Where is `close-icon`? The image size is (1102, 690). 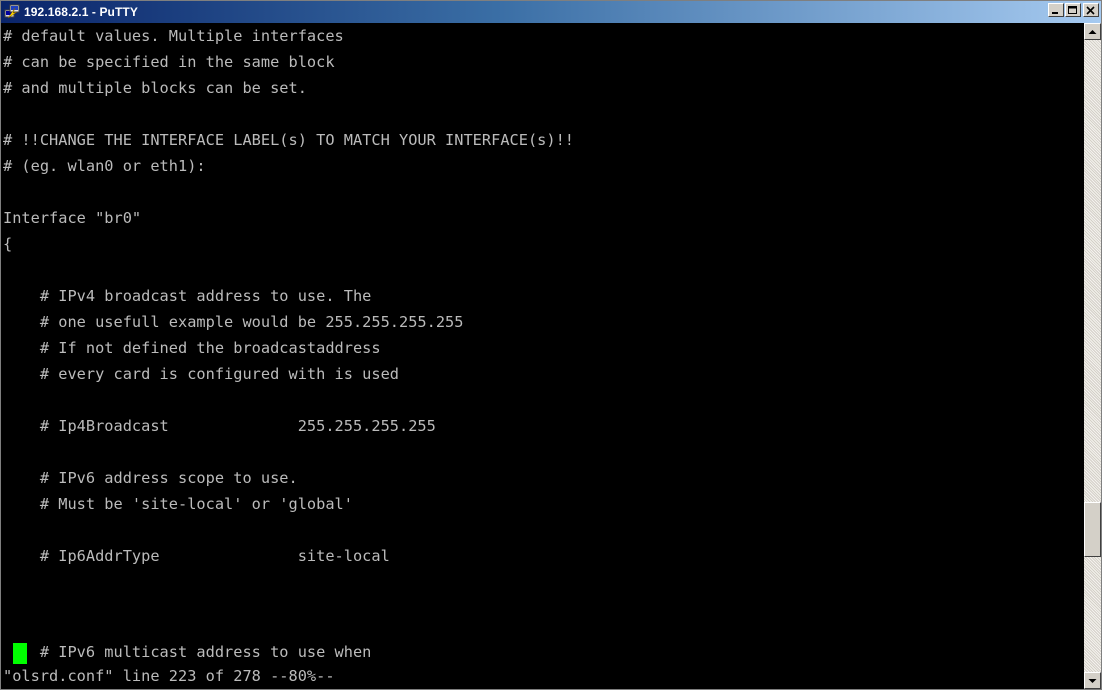
close-icon is located at coordinates (1090, 10).